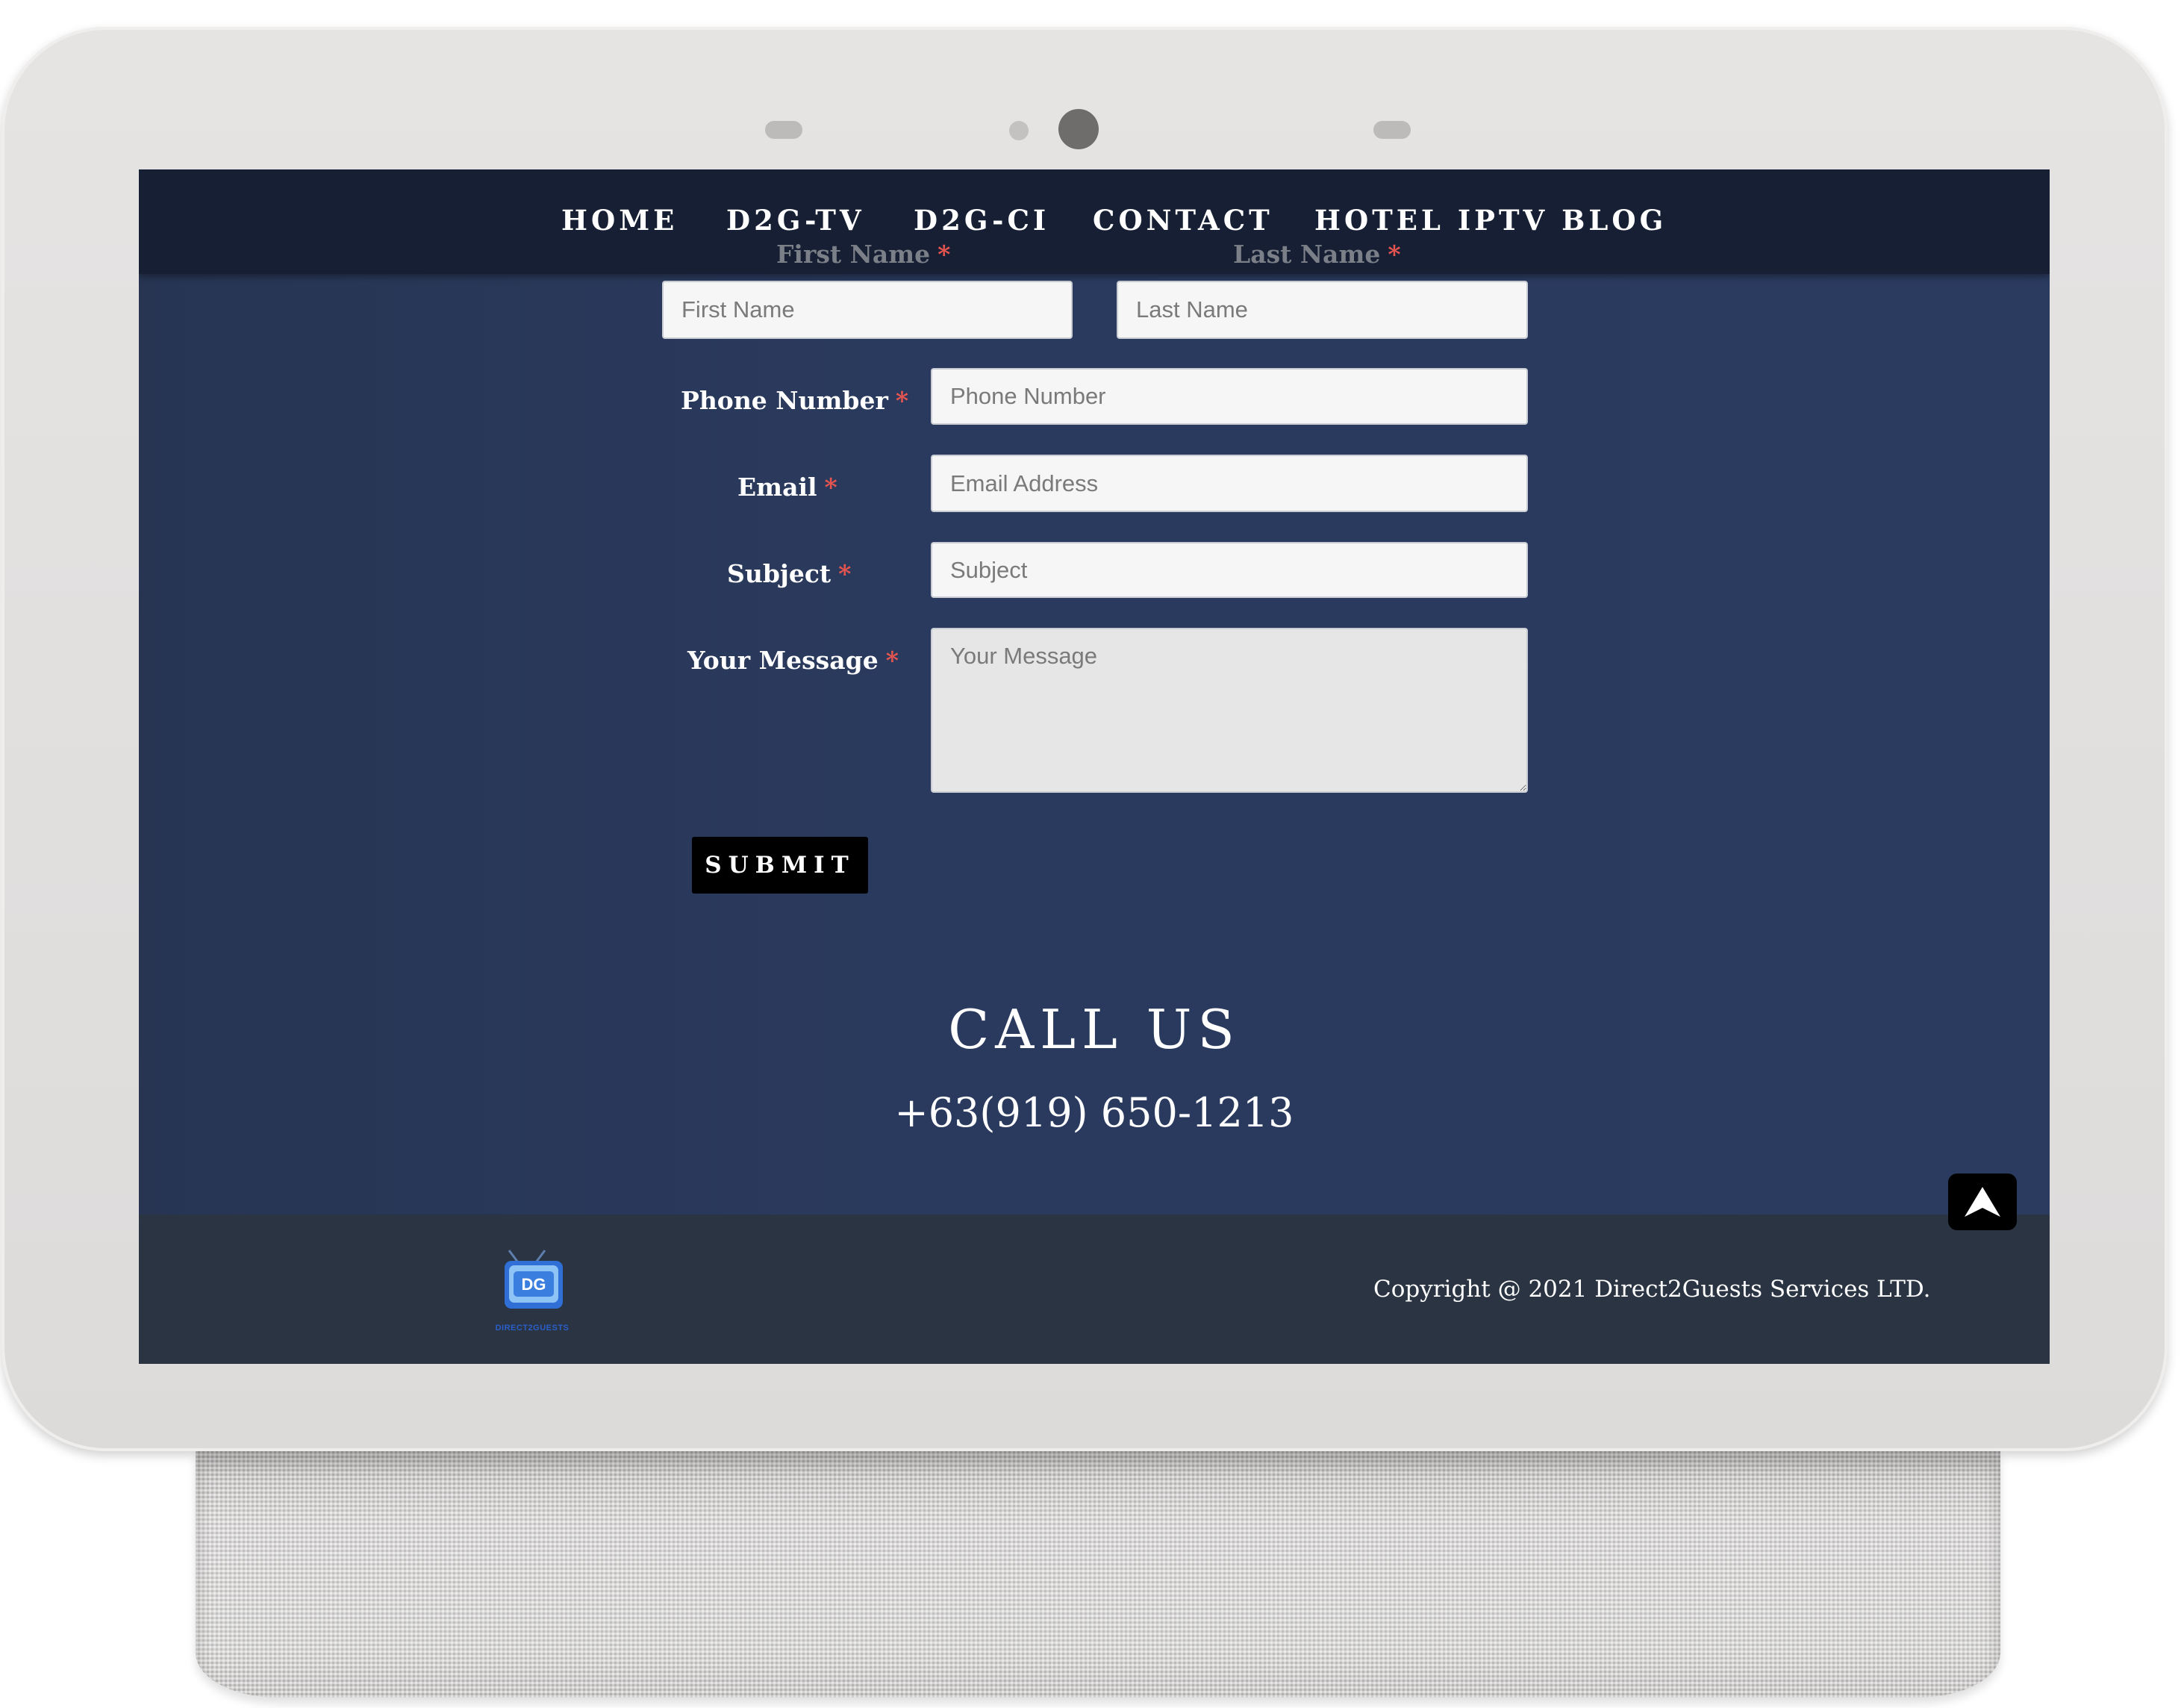 This screenshot has width=2184, height=1708. I want to click on nav-d2g-ci: D2G-CI, so click(981, 220).